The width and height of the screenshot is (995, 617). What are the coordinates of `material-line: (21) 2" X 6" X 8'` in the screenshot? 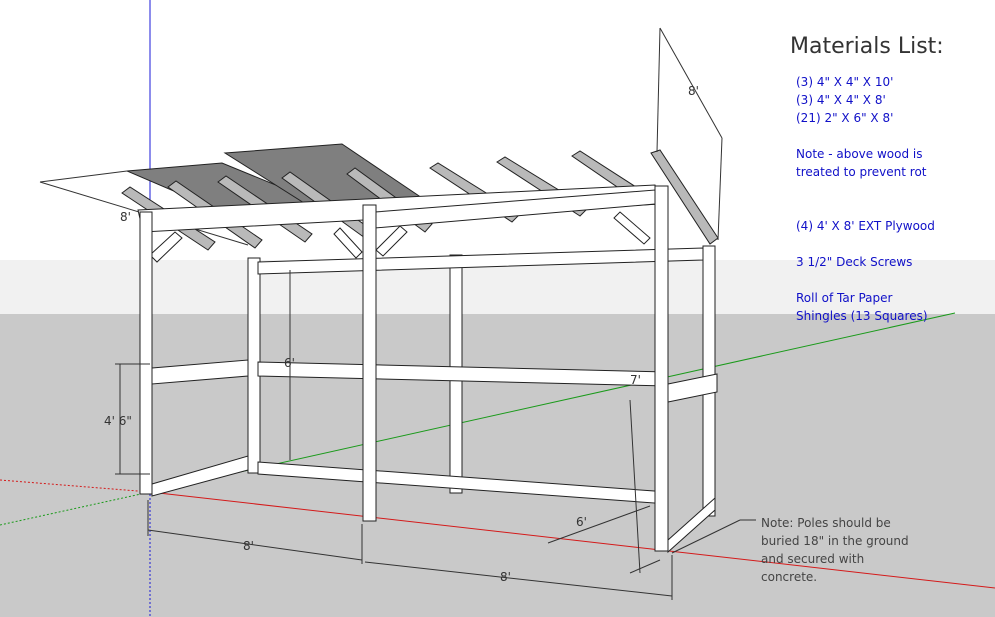 It's located at (845, 118).